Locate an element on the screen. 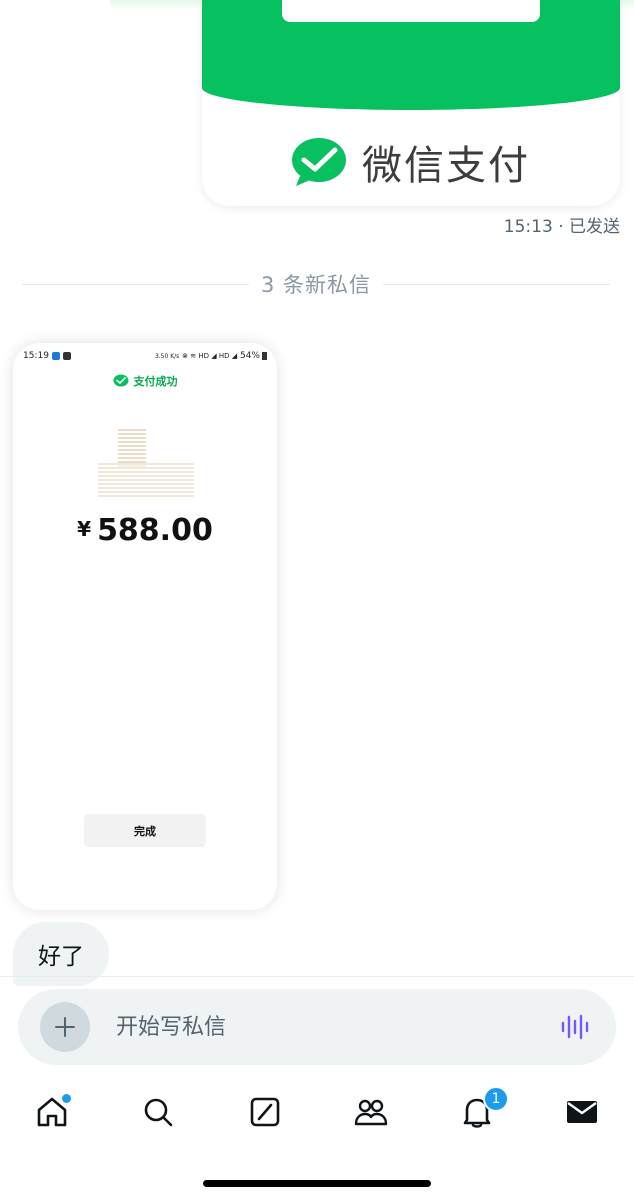  nav-notifications: 1 is located at coordinates (483, 1109).